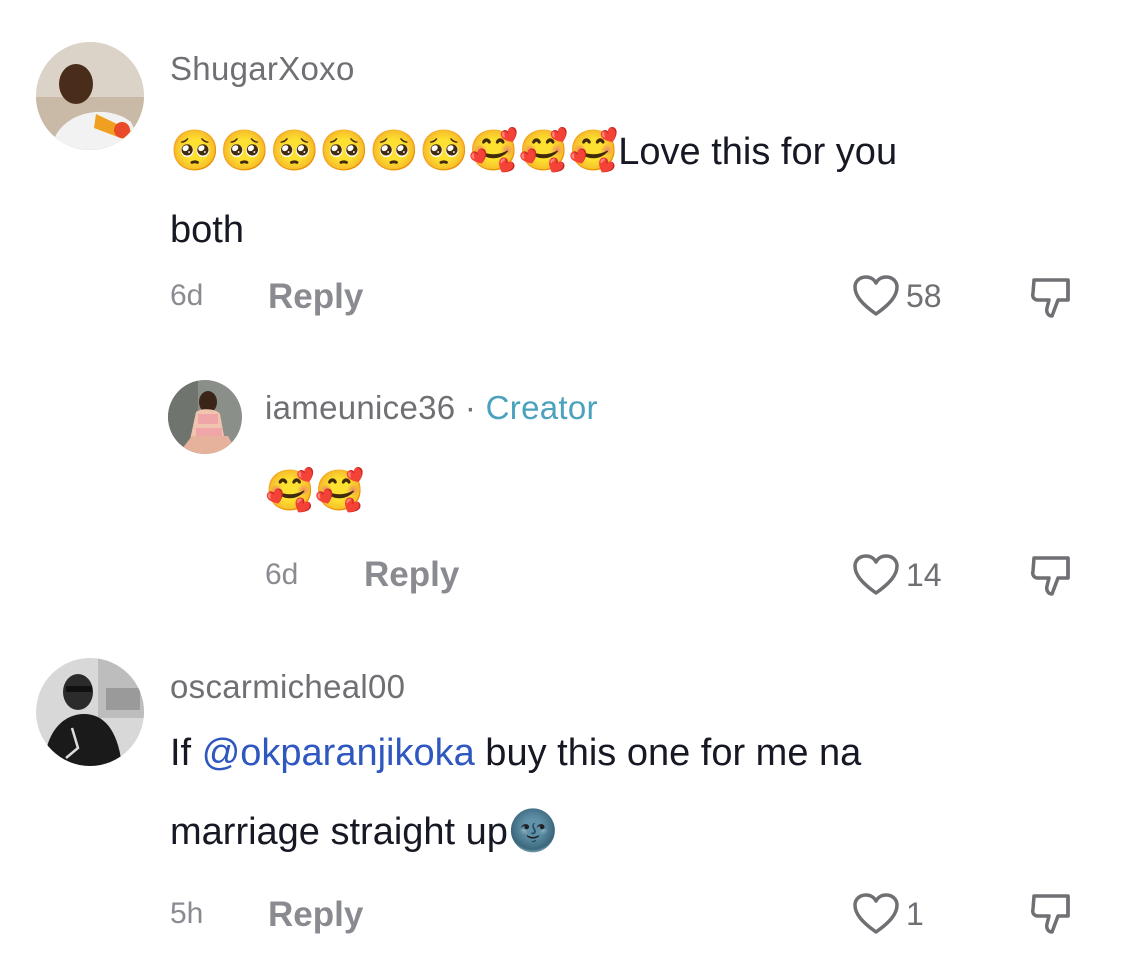 This screenshot has height=955, width=1125. Describe the element at coordinates (532, 831) in the screenshot. I see `emoji-text: 🌚` at that location.